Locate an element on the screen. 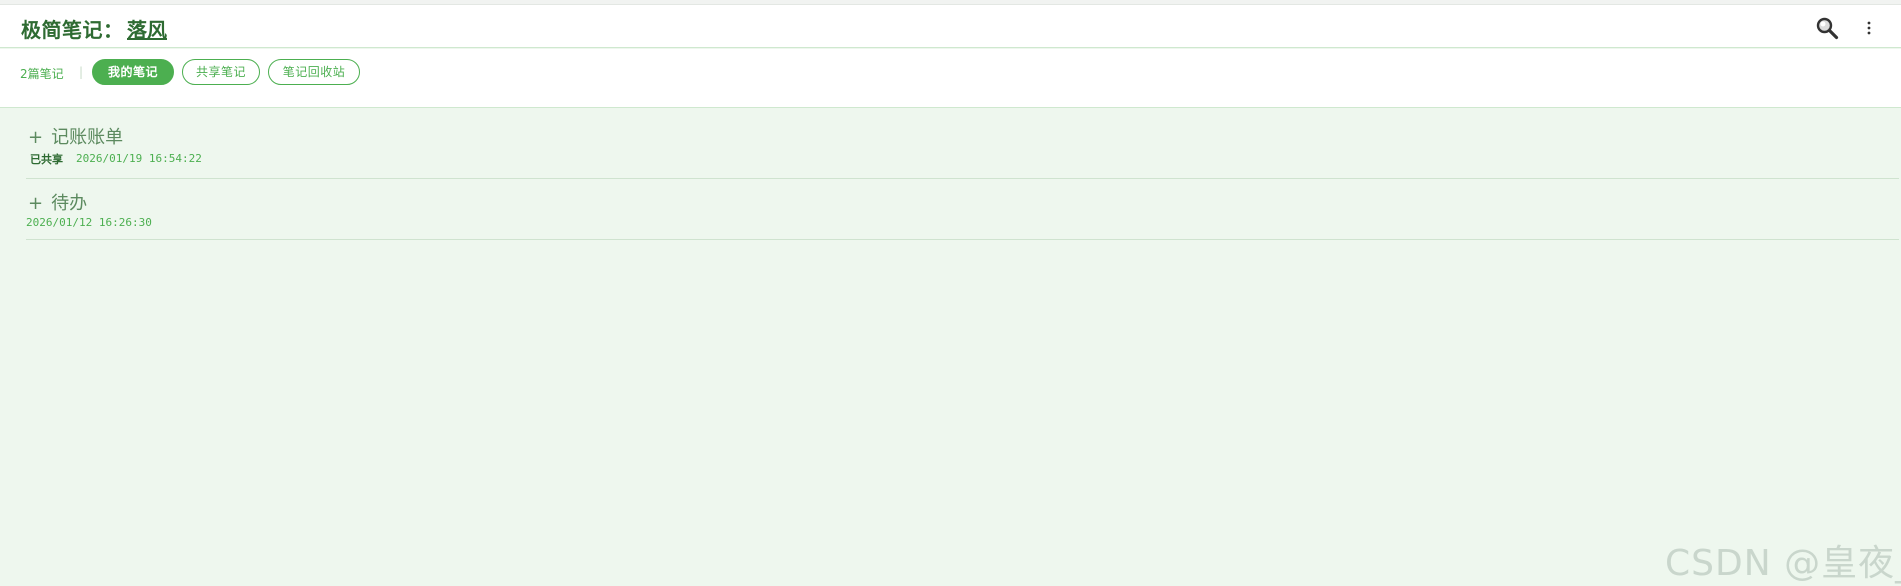  note-count: 2篇笔记 is located at coordinates (42, 74).